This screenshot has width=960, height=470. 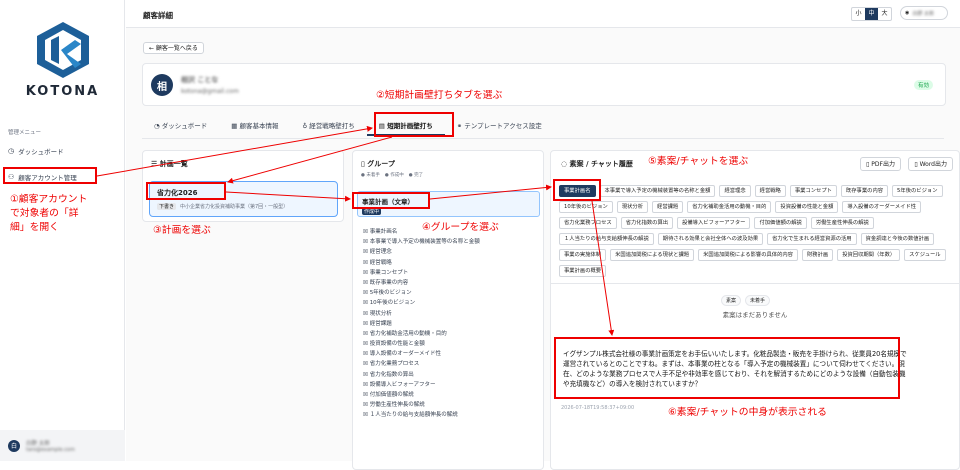 What do you see at coordinates (588, 223) in the screenshot?
I see `section-chip: 省力化業務プロセス` at bounding box center [588, 223].